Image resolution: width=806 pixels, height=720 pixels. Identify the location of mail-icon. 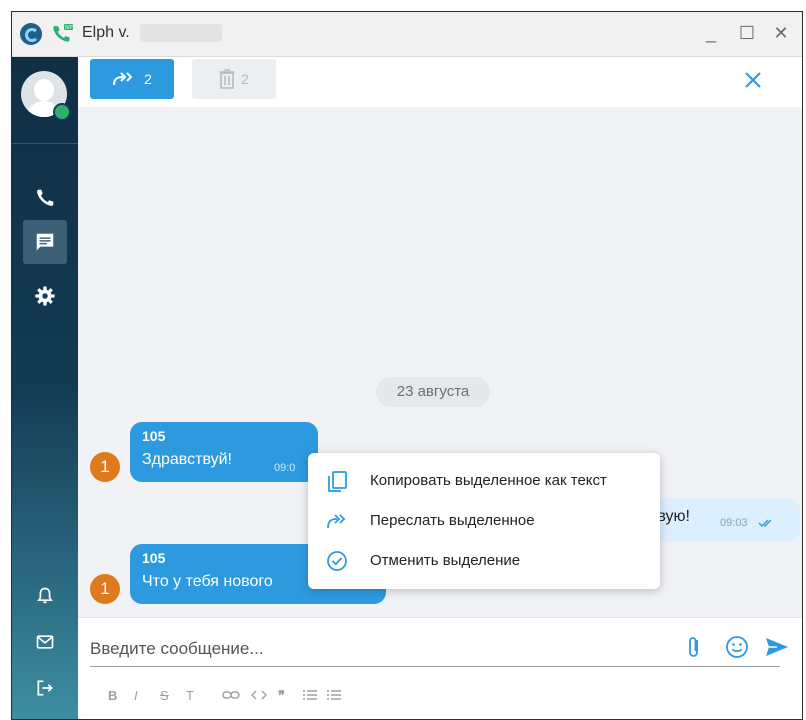
(45, 642).